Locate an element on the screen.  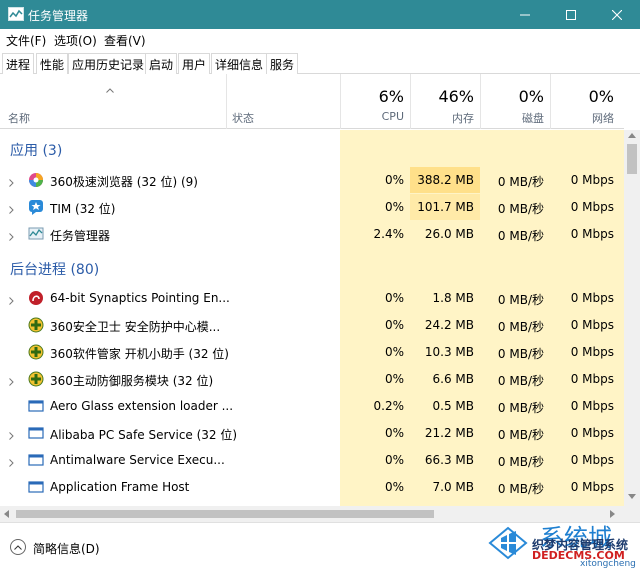
memory-value: 101.7 MB is located at coordinates (445, 207).